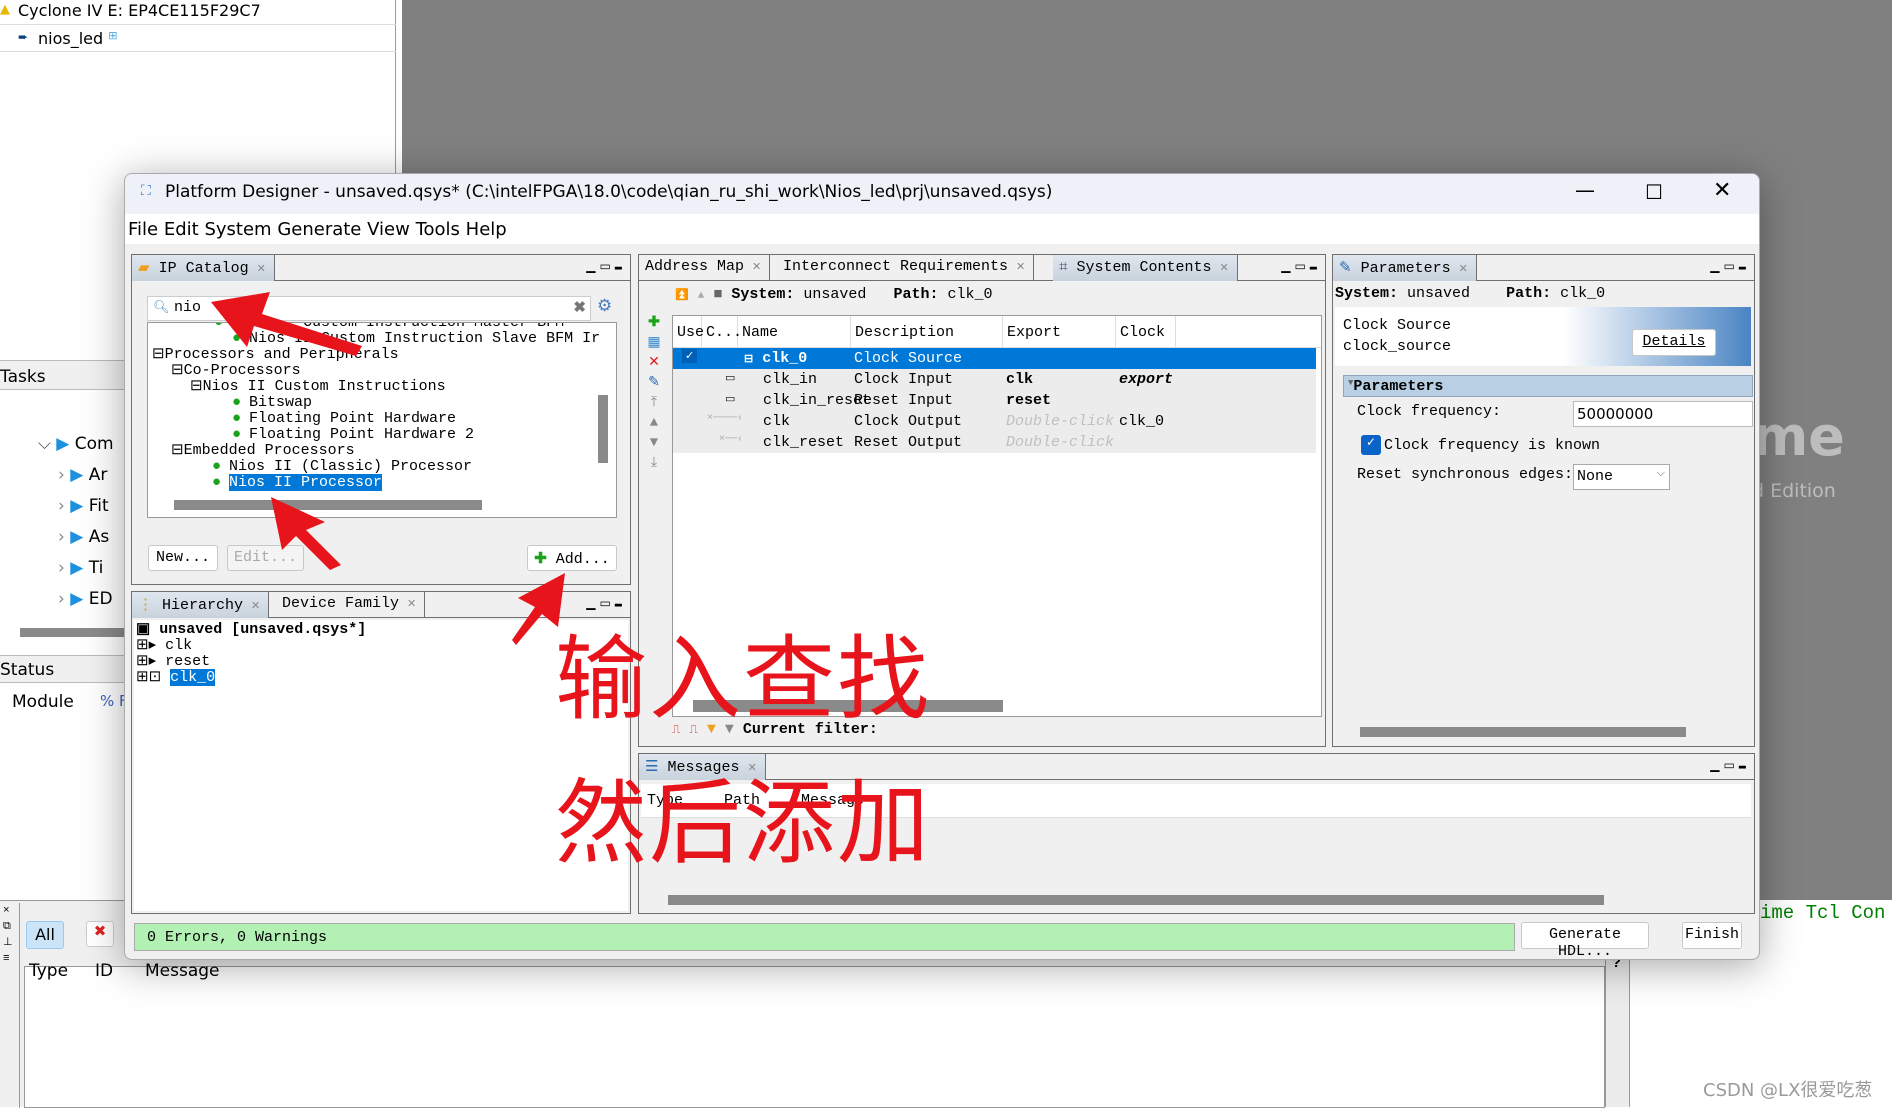  Describe the element at coordinates (388, 468) in the screenshot. I see `annotation-arrows` at that location.